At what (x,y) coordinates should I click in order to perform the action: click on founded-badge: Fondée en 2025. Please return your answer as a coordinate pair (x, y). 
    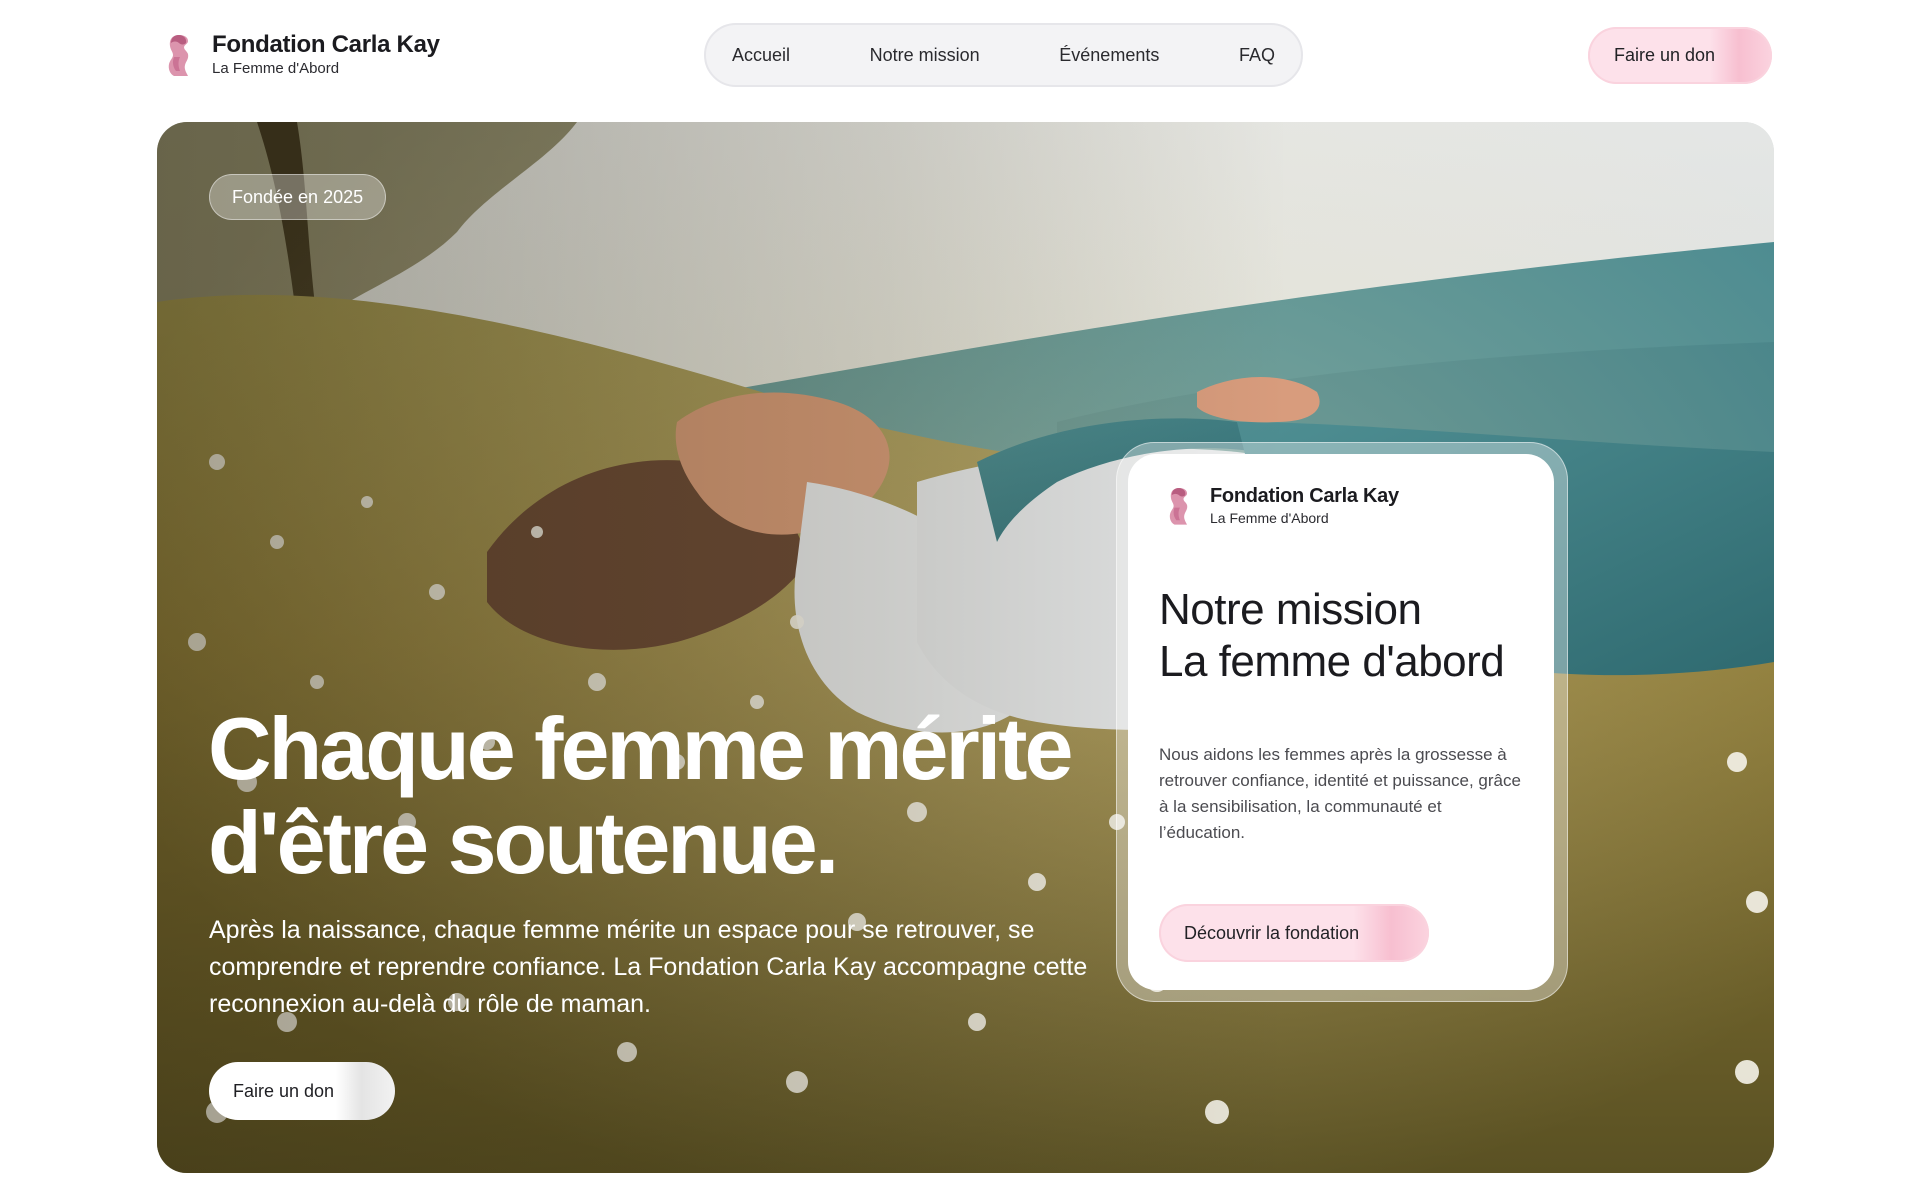
    Looking at the image, I should click on (298, 197).